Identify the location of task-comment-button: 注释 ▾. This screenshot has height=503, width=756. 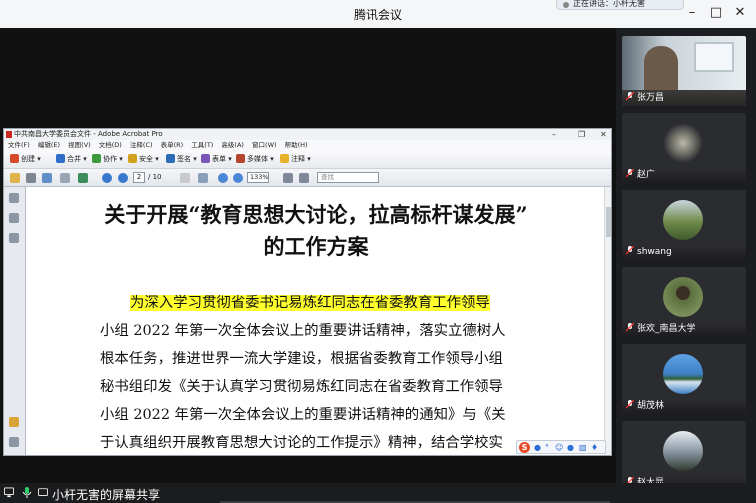
(295, 159).